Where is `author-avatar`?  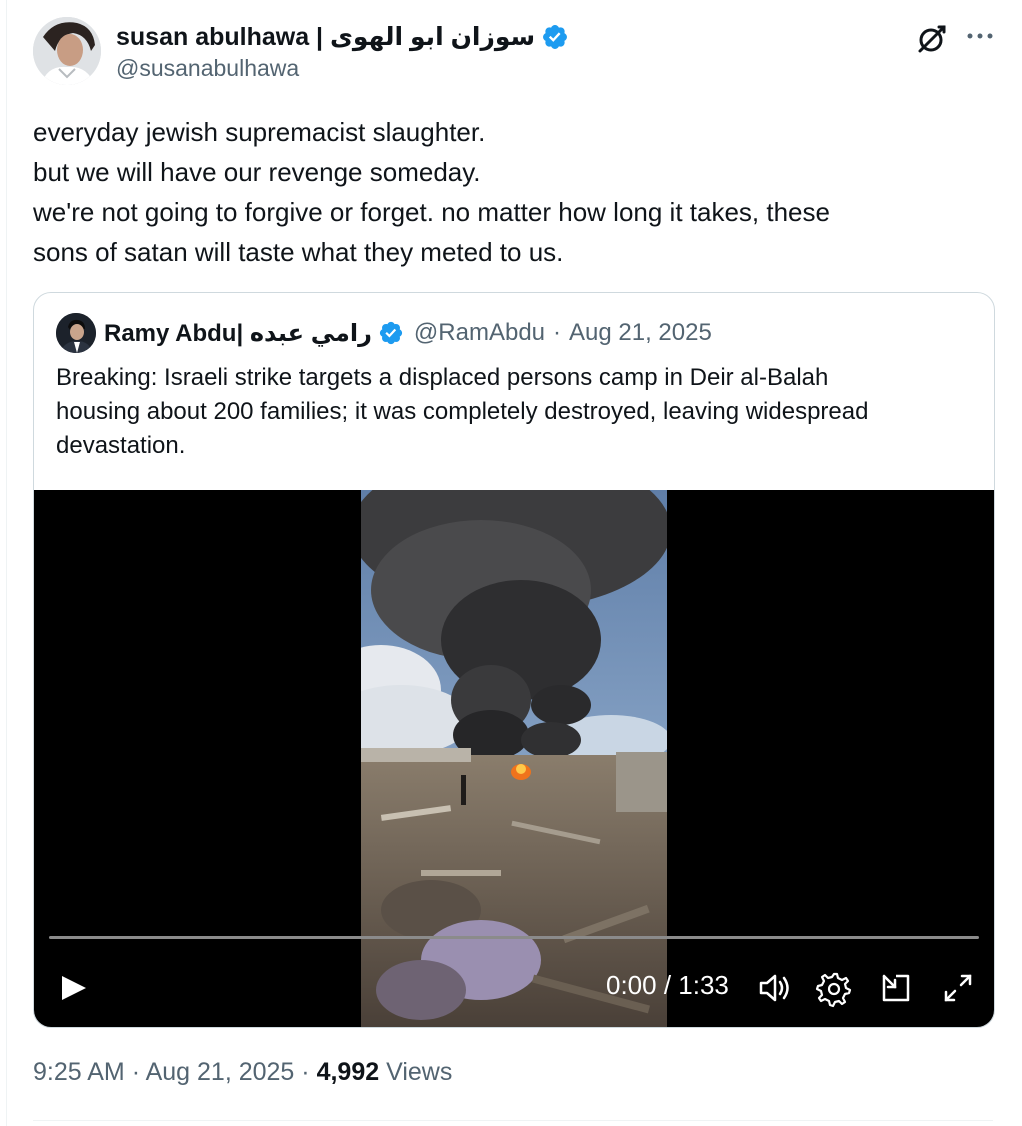 author-avatar is located at coordinates (67, 51).